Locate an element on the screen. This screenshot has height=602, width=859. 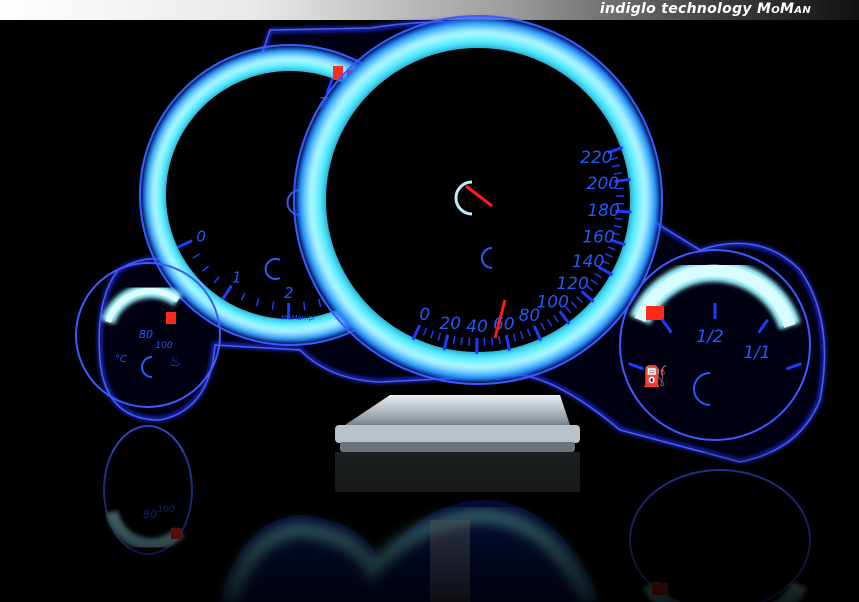
speedometer-label-180: 180 is located at coordinates (603, 211).